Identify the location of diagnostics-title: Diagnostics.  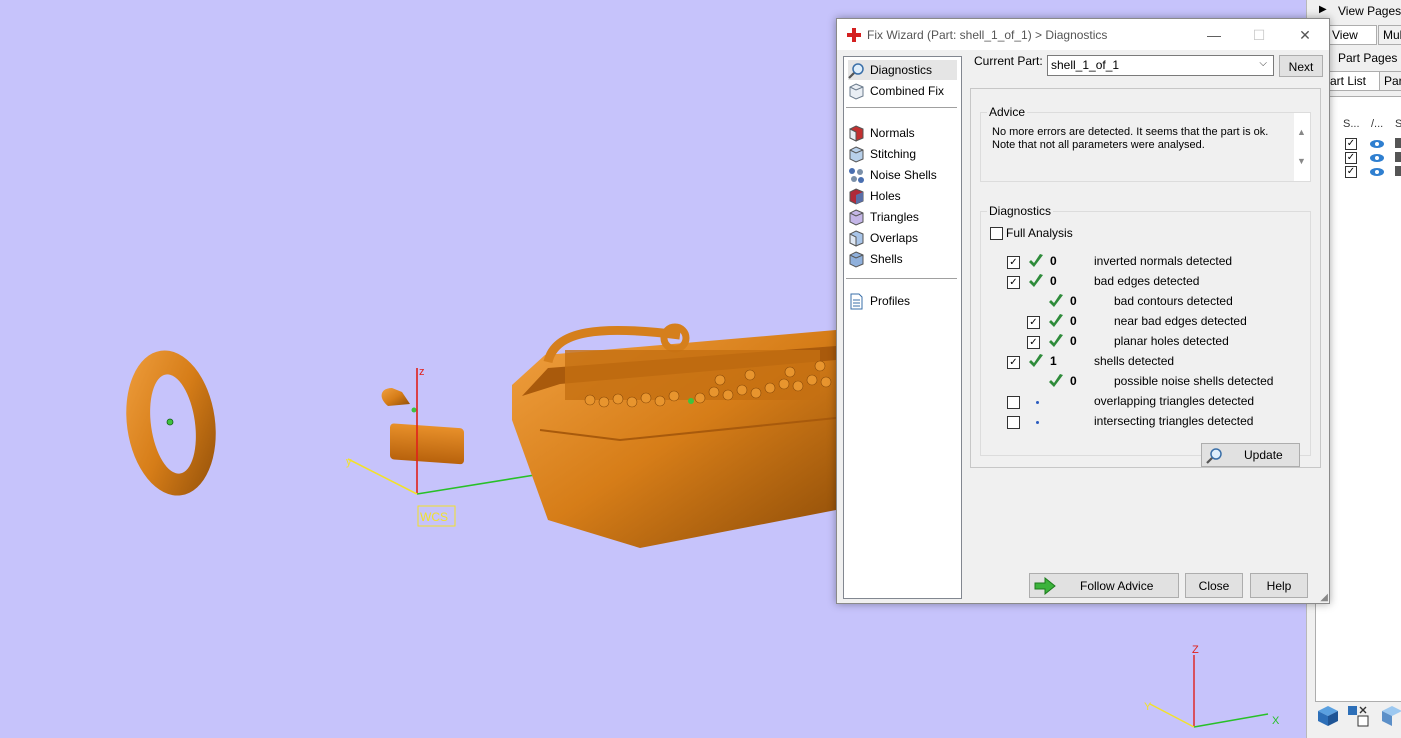
(1020, 211).